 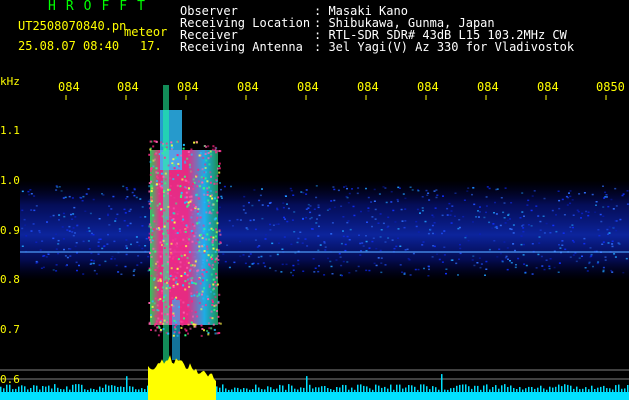 I want to click on y-tick-label: 0.7, so click(x=10, y=329).